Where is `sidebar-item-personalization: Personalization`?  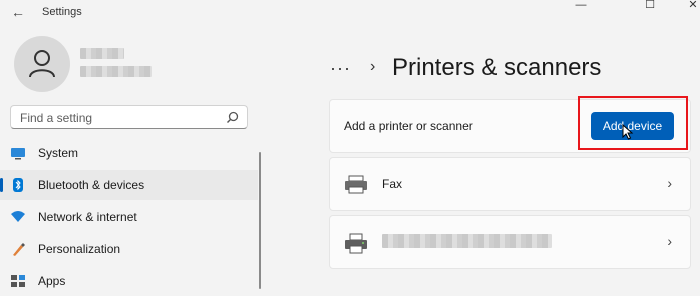
sidebar-item-personalization: Personalization is located at coordinates (129, 249).